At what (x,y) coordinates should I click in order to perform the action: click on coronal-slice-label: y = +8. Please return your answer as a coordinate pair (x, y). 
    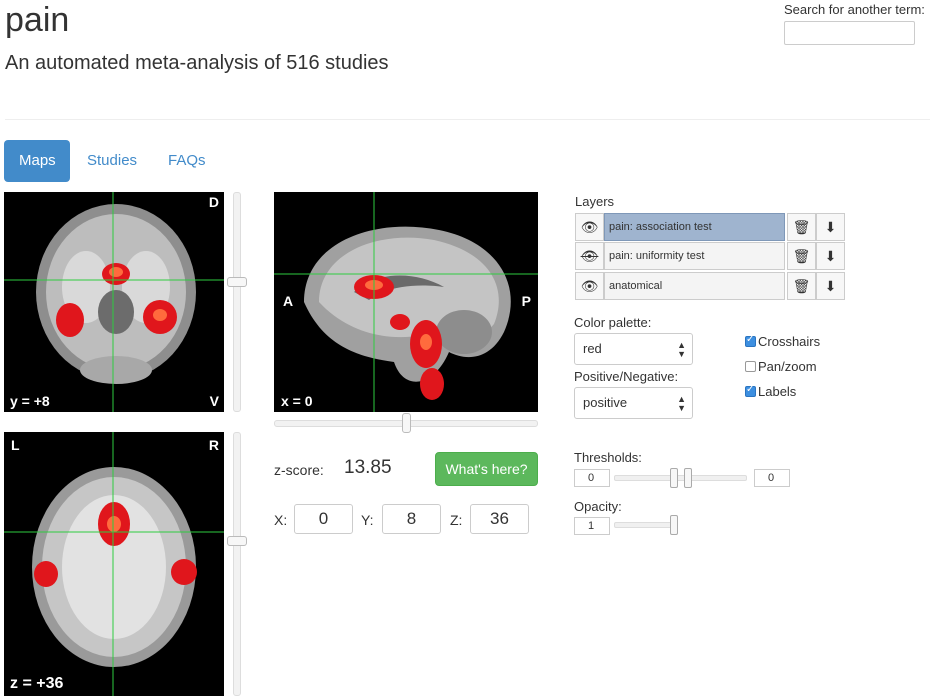
    Looking at the image, I should click on (30, 401).